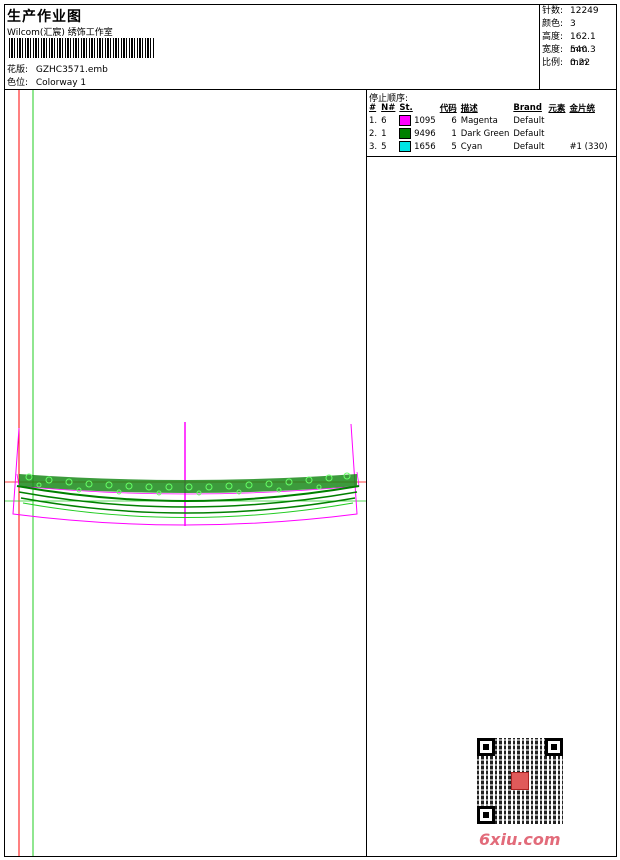 The width and height of the screenshot is (620, 860). I want to click on stat-value: 0.22, so click(580, 63).